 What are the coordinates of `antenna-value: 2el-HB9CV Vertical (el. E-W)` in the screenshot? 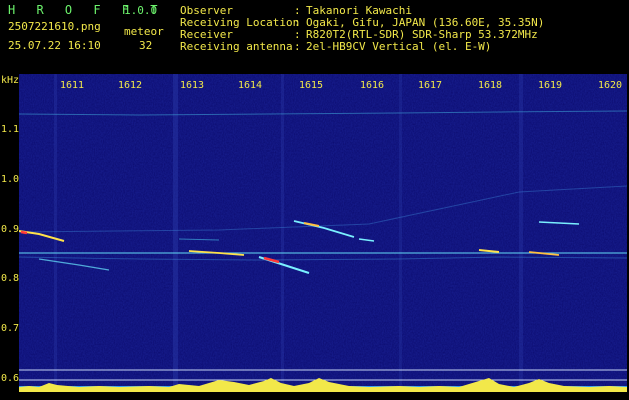 It's located at (399, 46).